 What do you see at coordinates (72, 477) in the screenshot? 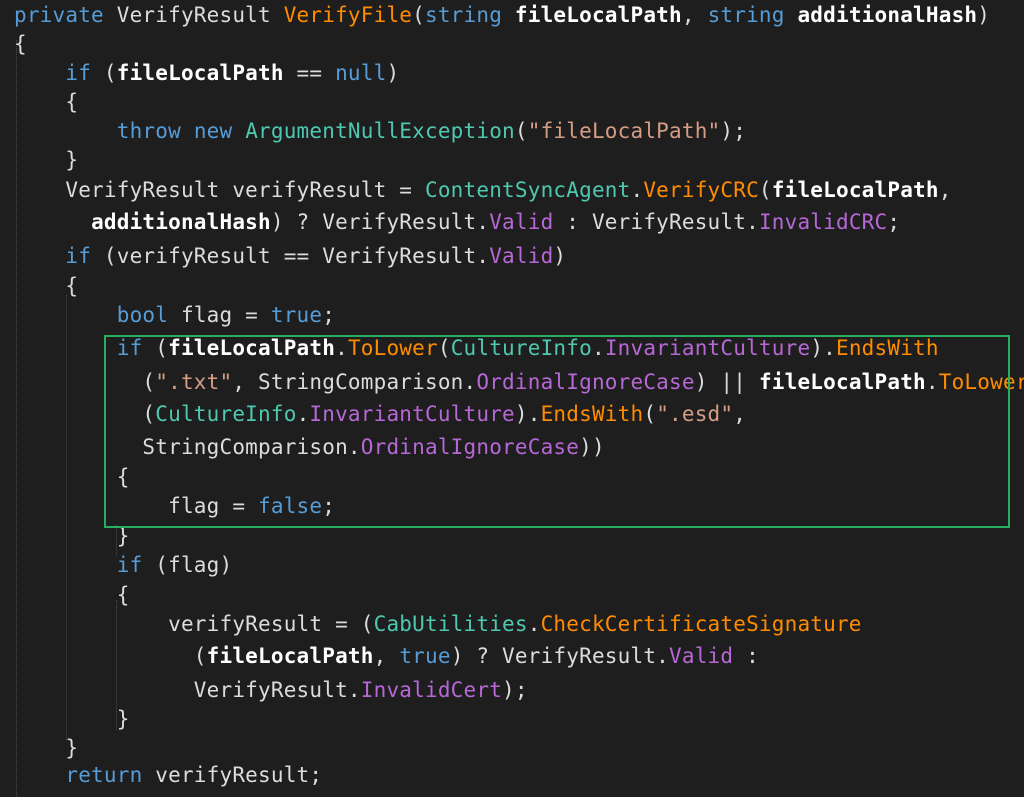
I see `code-line: {` at bounding box center [72, 477].